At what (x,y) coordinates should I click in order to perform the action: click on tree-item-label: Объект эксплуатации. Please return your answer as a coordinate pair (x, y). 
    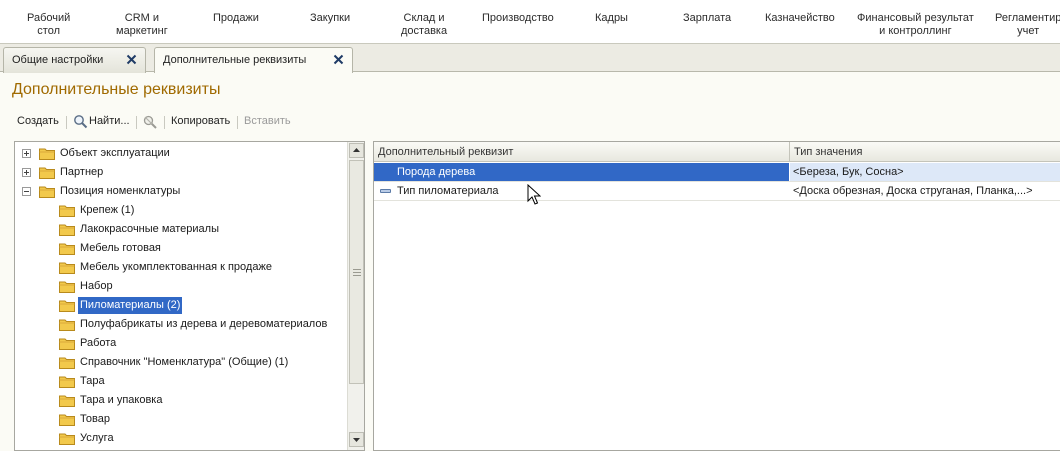
    Looking at the image, I should click on (115, 153).